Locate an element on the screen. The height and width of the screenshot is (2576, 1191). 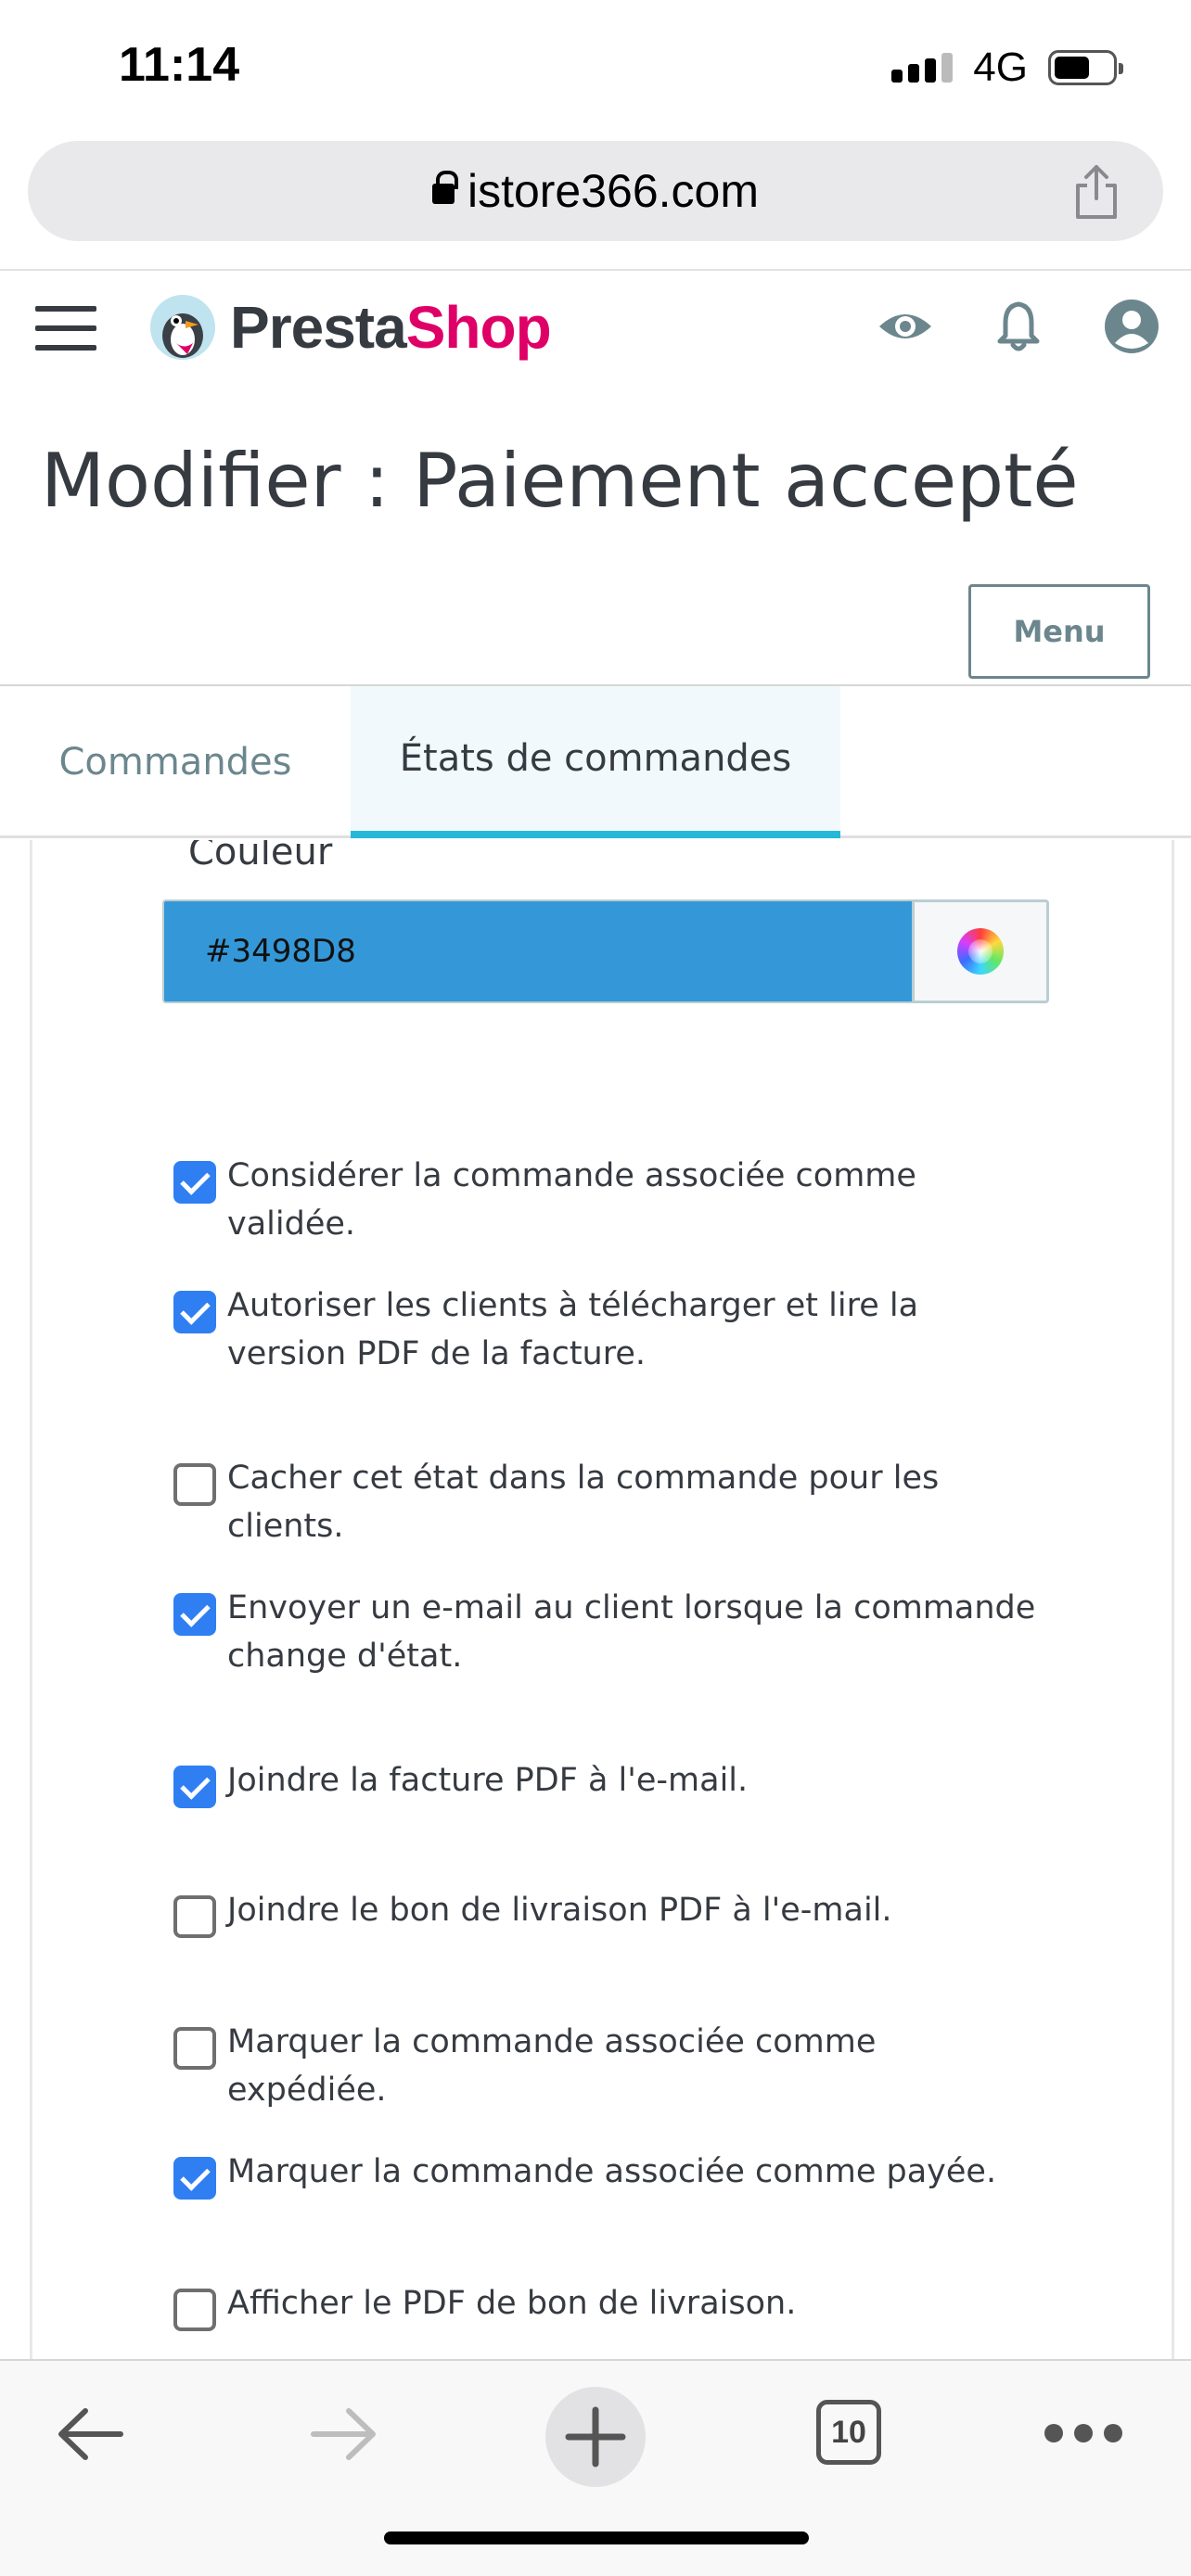
status-indicators: 4G is located at coordinates (1007, 68).